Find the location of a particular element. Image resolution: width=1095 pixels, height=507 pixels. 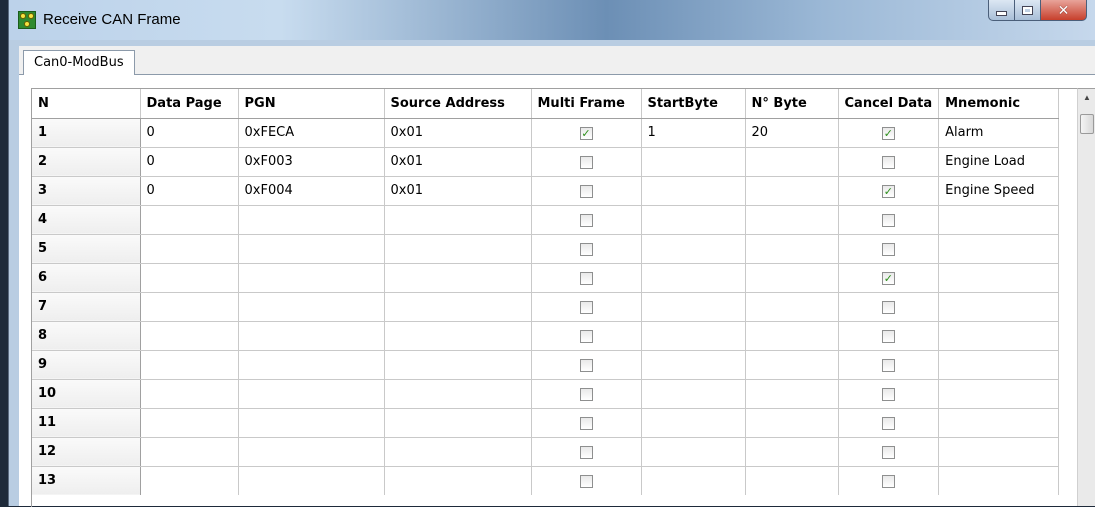

n-byte-cell: 20 is located at coordinates (792, 133).